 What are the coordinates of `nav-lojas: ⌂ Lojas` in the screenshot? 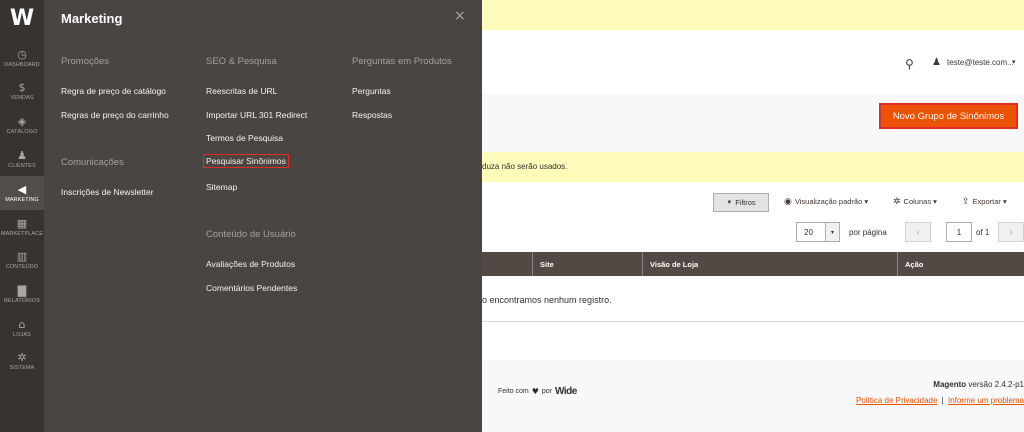 It's located at (22, 328).